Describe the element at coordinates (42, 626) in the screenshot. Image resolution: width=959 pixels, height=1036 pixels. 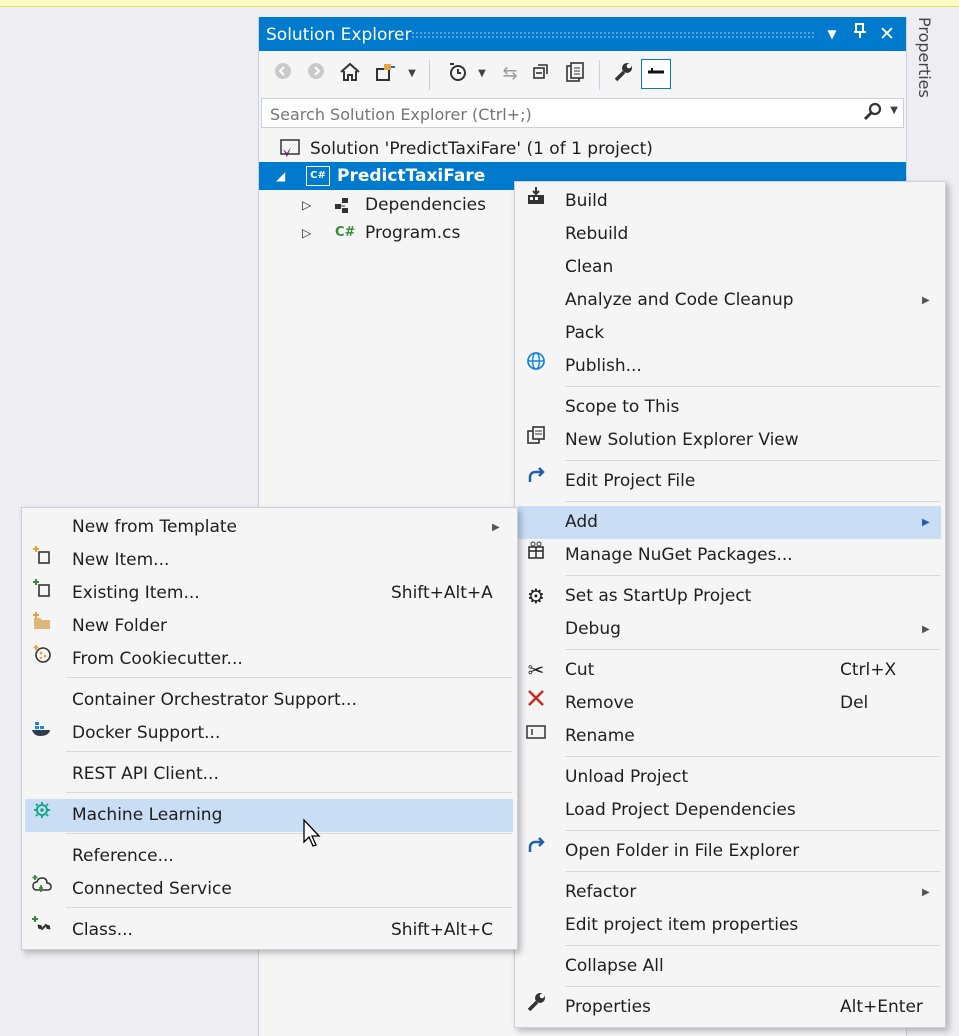
I see `new-folder-icon` at that location.